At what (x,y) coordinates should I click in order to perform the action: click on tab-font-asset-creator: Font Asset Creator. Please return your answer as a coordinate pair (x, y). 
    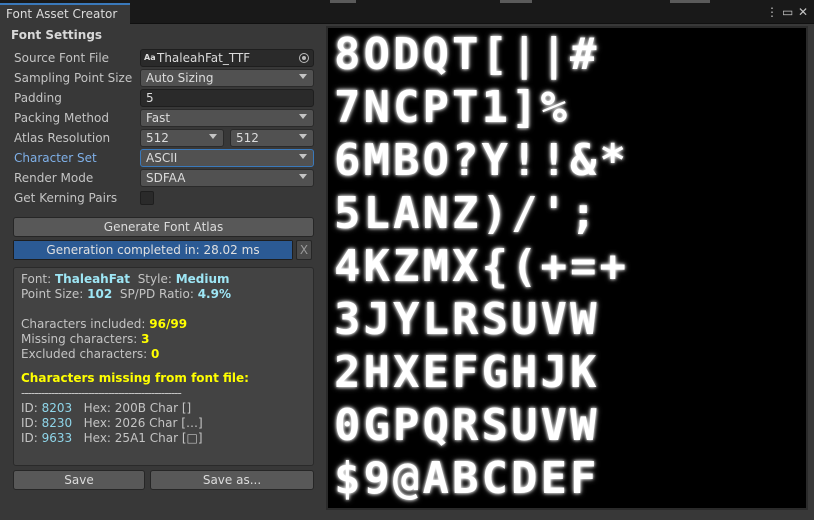
    Looking at the image, I should click on (65, 13).